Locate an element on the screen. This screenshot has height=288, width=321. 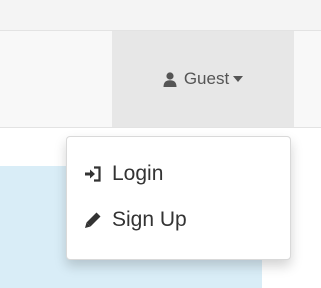
login-menu-item: Login is located at coordinates (178, 174).